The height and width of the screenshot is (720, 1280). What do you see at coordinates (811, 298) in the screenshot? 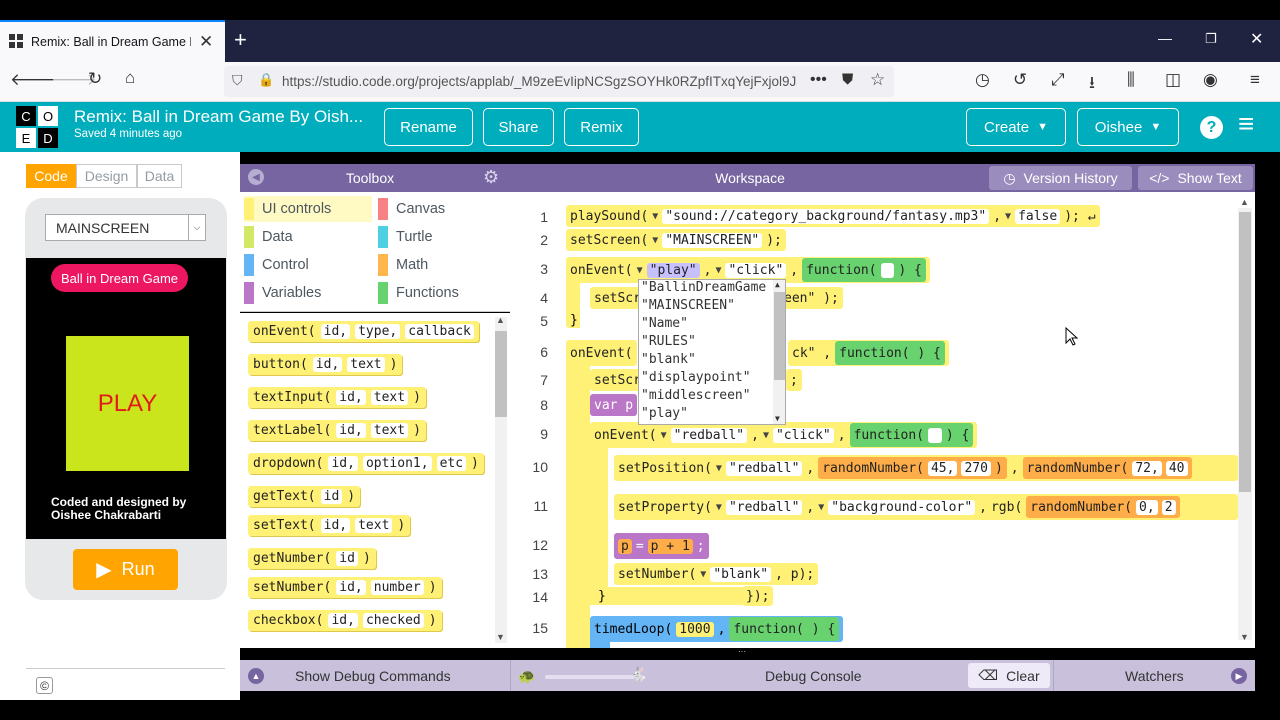
I see `code-setScreen-tail: een" );` at bounding box center [811, 298].